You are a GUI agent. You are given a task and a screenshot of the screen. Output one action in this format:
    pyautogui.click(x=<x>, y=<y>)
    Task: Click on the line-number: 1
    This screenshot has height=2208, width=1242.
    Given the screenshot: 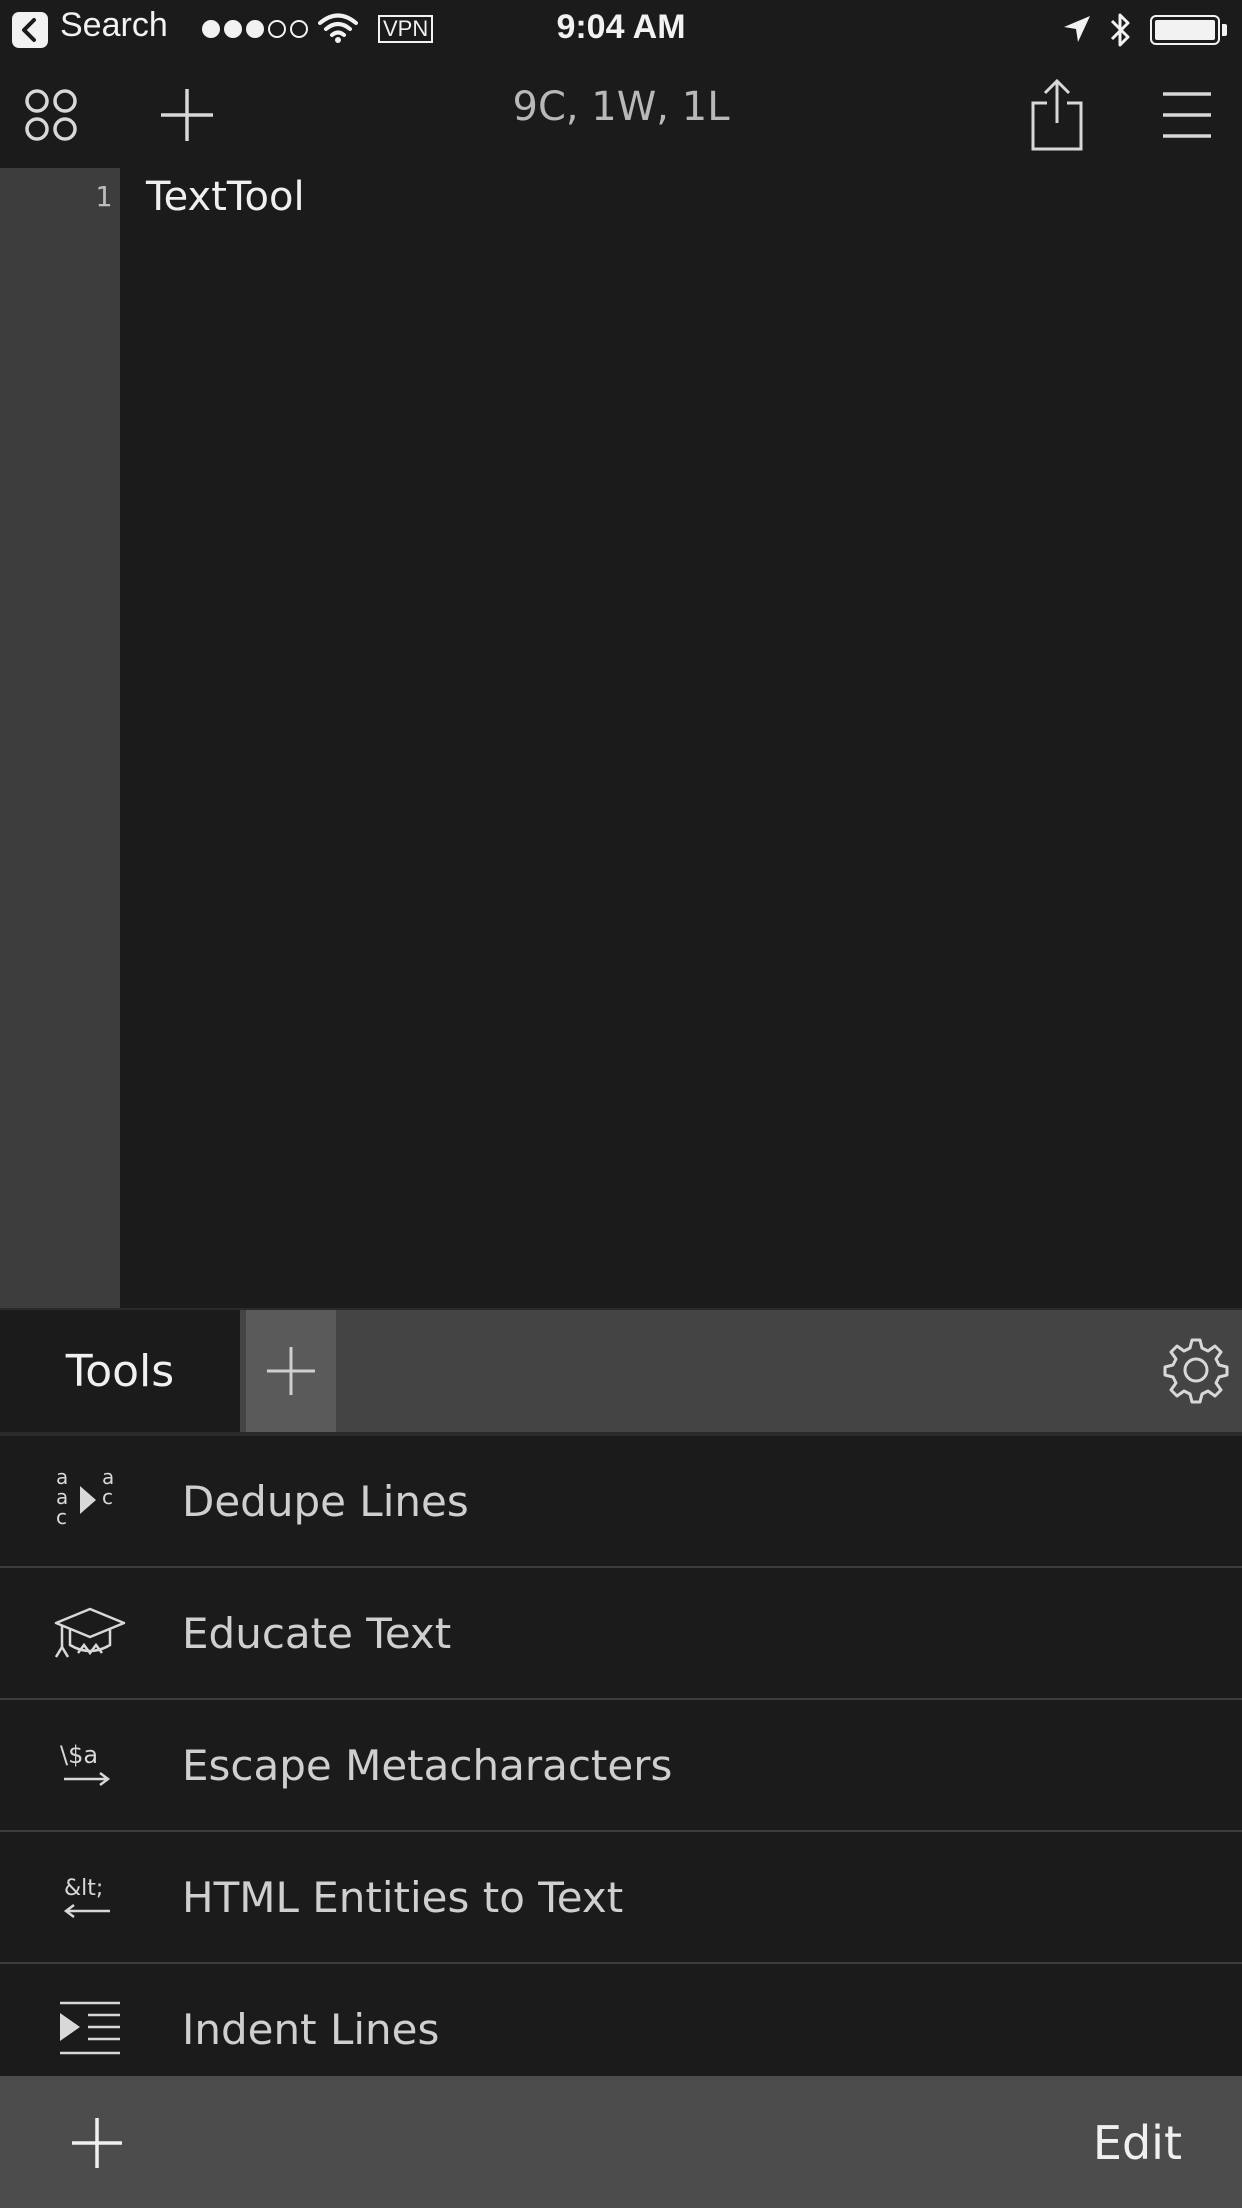 What is the action you would take?
    pyautogui.click(x=103, y=196)
    